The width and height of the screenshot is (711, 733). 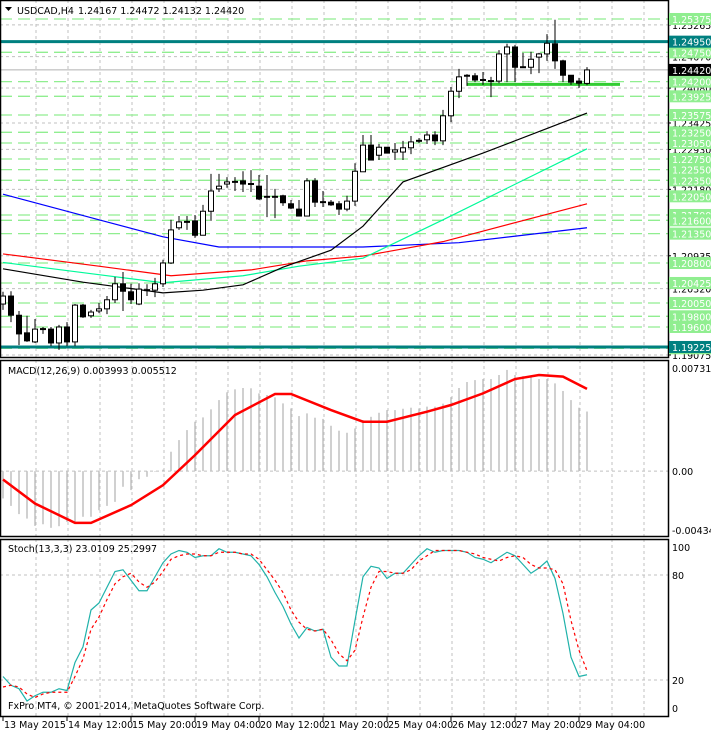 I want to click on time-axis-label: 19 May 04:00, so click(x=228, y=725).